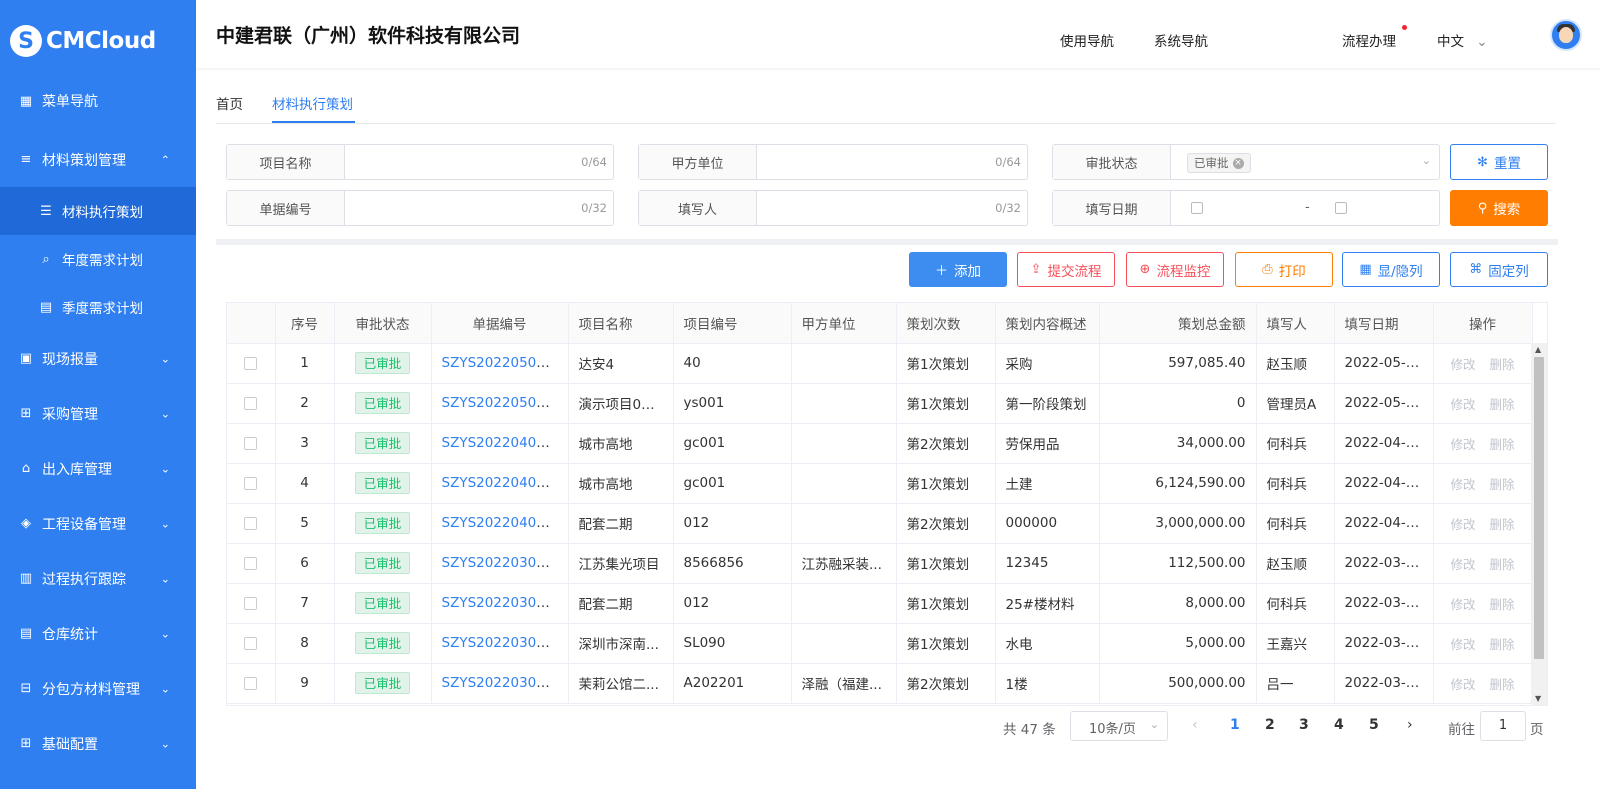 This screenshot has width=1600, height=789. Describe the element at coordinates (70, 102) in the screenshot. I see `sidebar-item-label: 菜单导航` at that location.